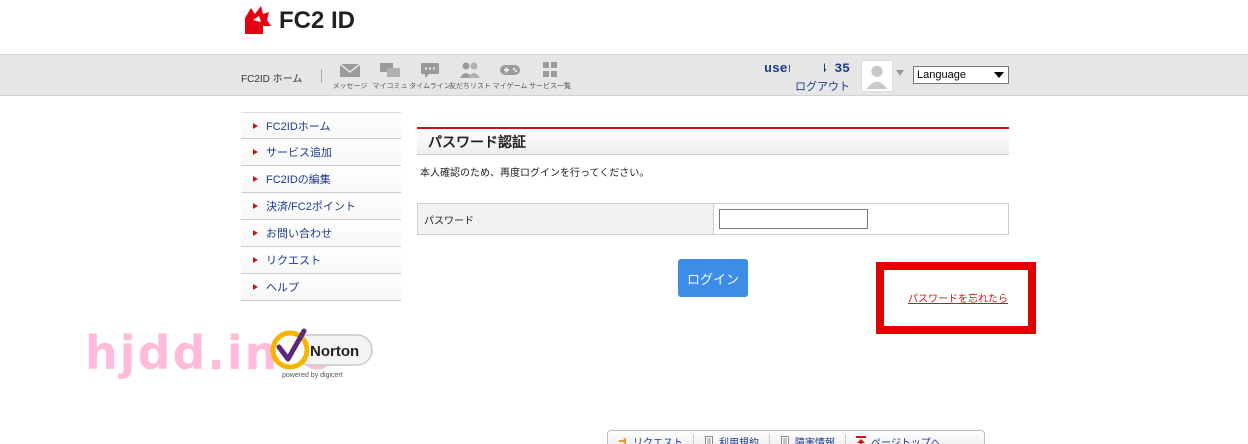 This screenshot has height=444, width=1248. Describe the element at coordinates (739, 440) in the screenshot. I see `footer-terms-label: 利用規約` at that location.